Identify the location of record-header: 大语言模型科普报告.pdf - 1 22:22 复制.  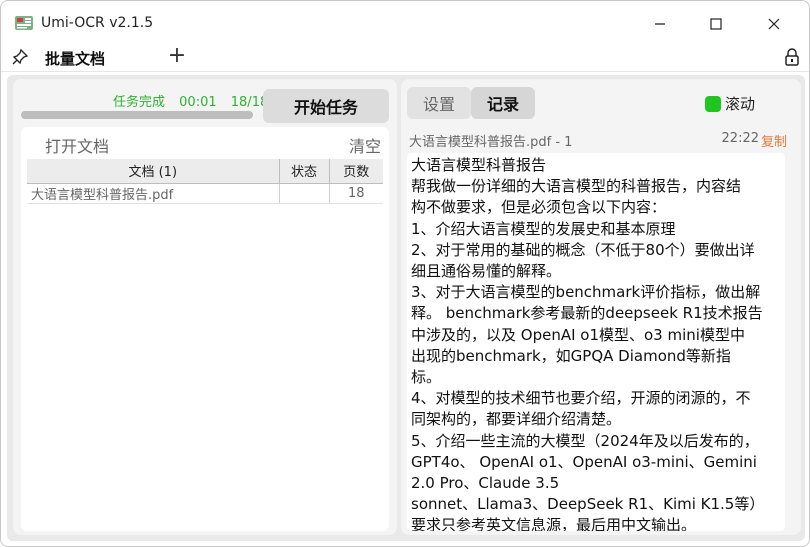
(598, 141).